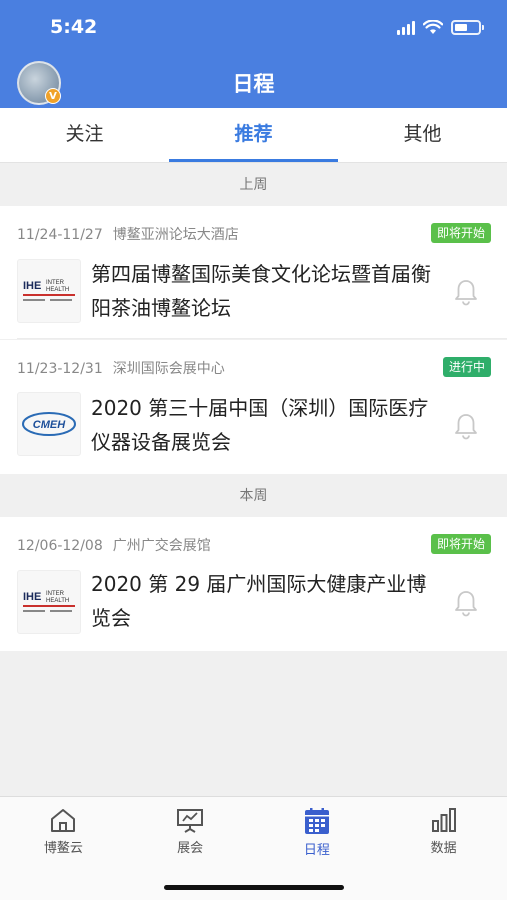 The width and height of the screenshot is (507, 900). I want to click on section-header-last-week: 上周, so click(253, 185).